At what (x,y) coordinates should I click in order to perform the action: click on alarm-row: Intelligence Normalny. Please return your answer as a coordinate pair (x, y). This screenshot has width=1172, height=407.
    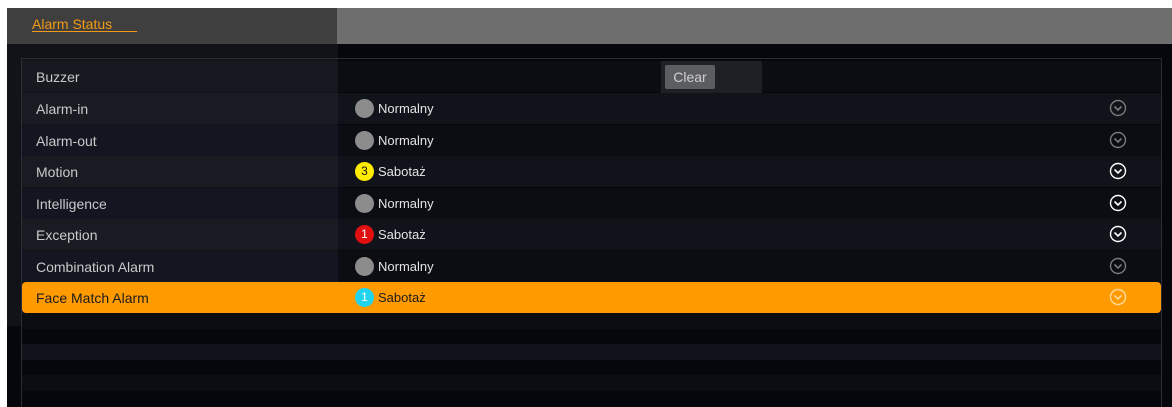
    Looking at the image, I should click on (591, 203).